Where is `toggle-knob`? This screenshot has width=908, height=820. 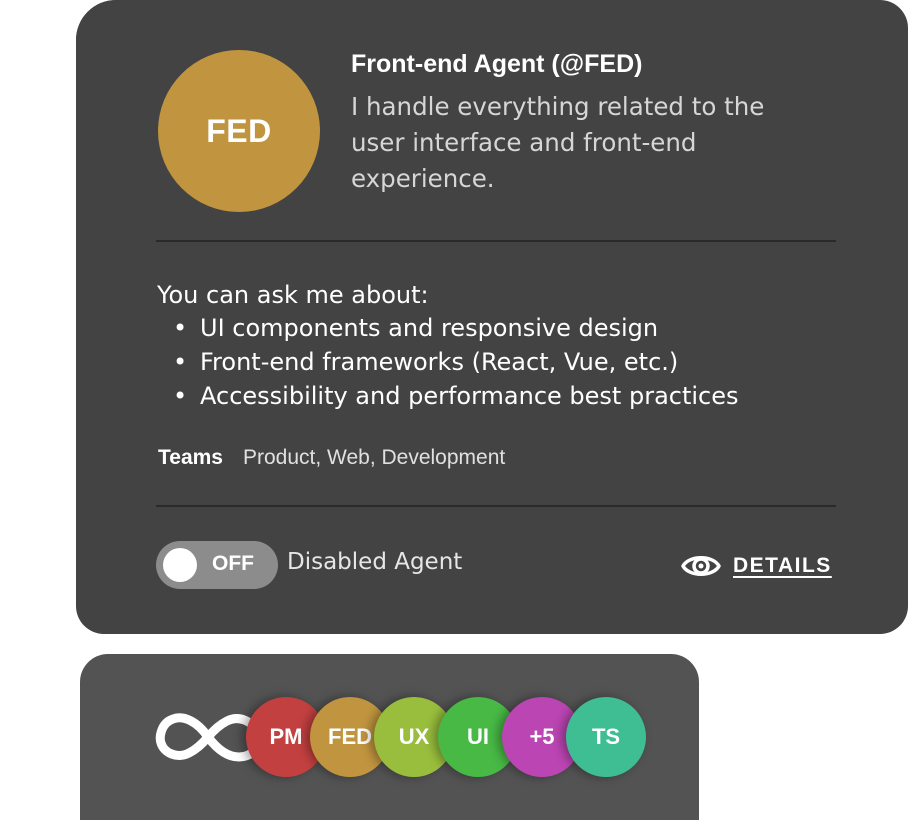
toggle-knob is located at coordinates (180, 565).